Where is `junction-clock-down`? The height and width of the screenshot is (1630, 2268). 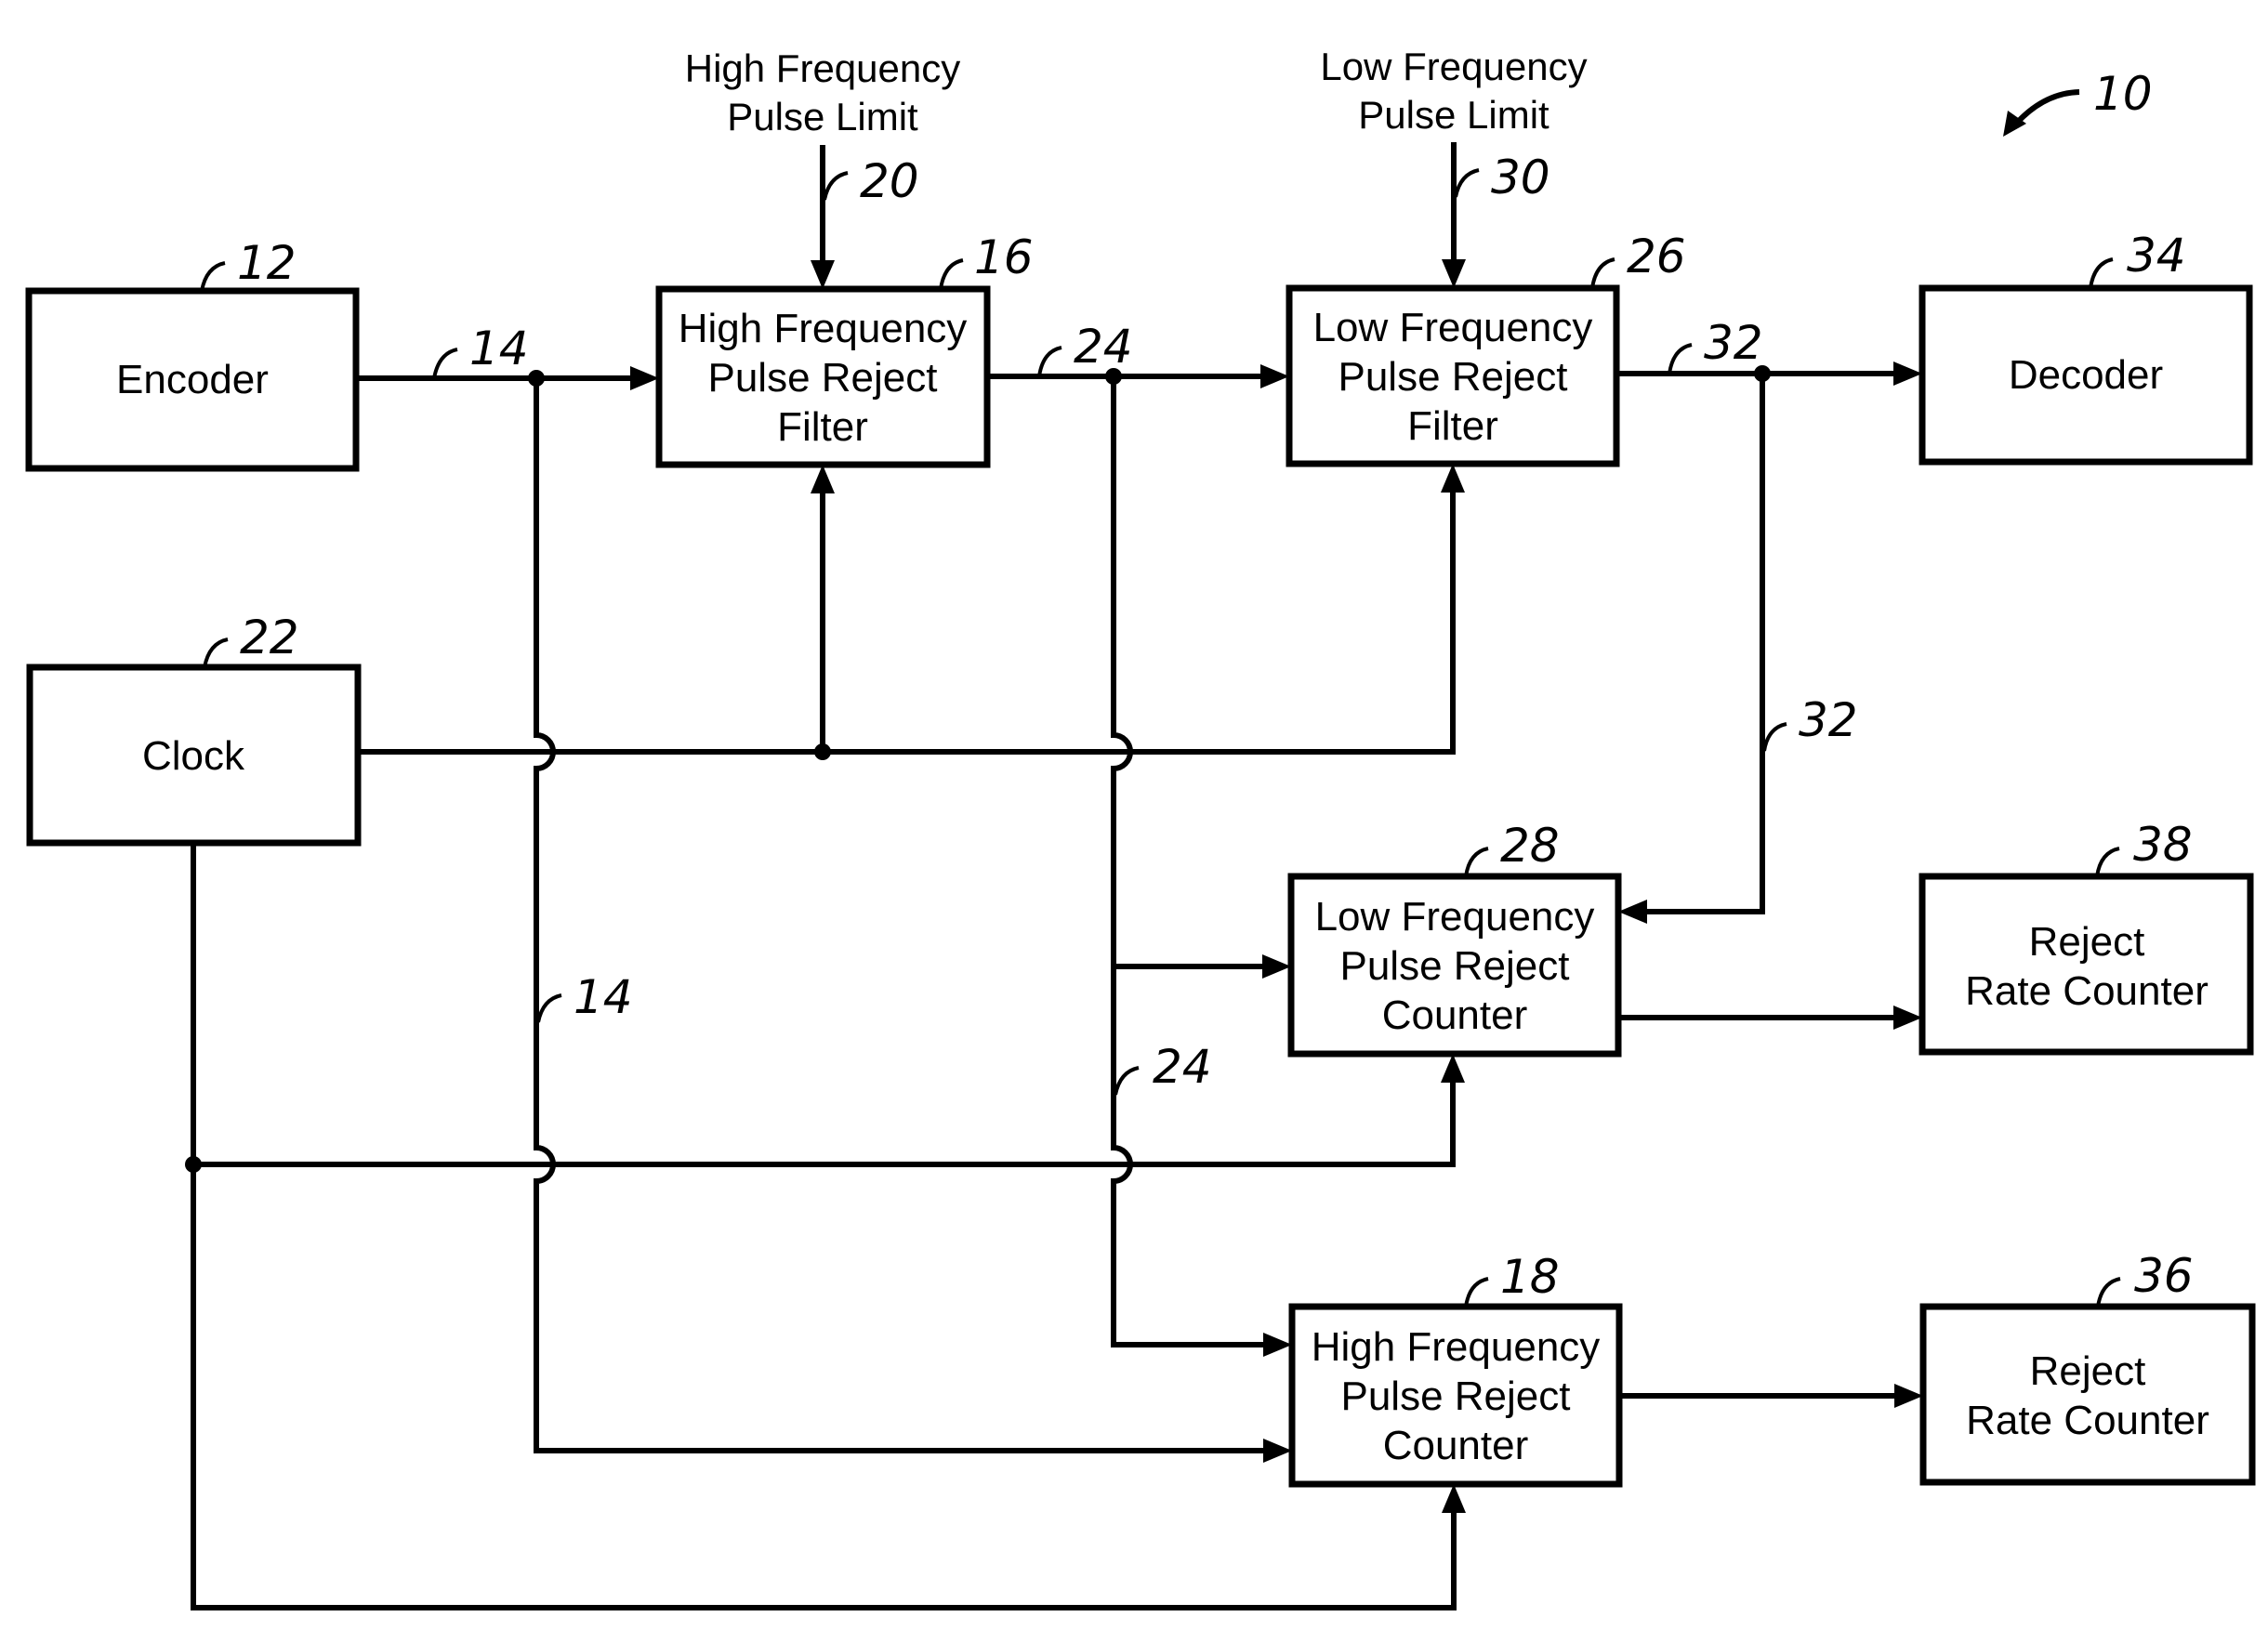 junction-clock-down is located at coordinates (193, 1164).